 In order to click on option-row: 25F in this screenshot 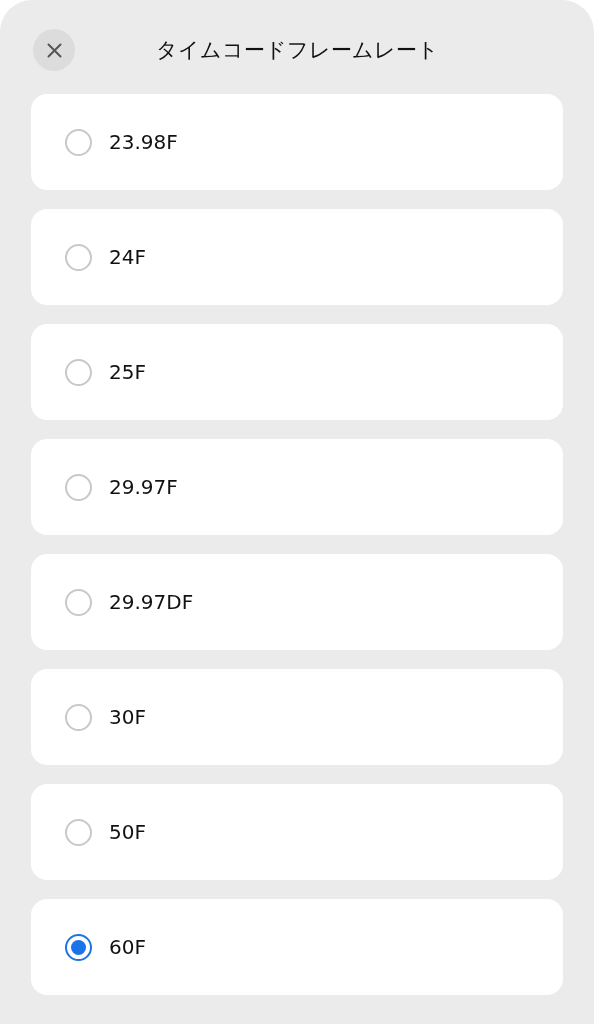, I will do `click(297, 372)`.